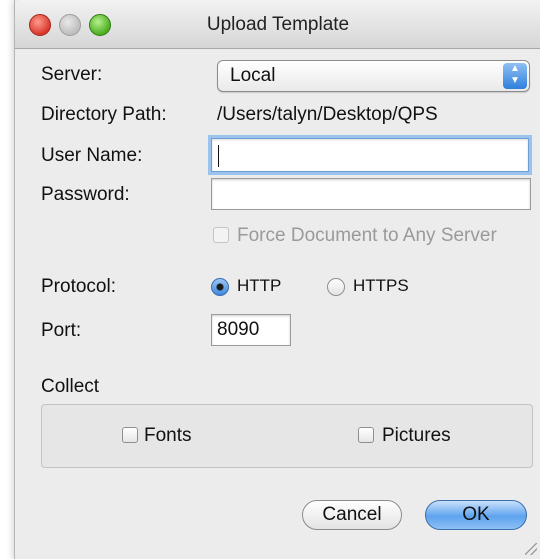  I want to click on radio-http-label: HTTP, so click(259, 285).